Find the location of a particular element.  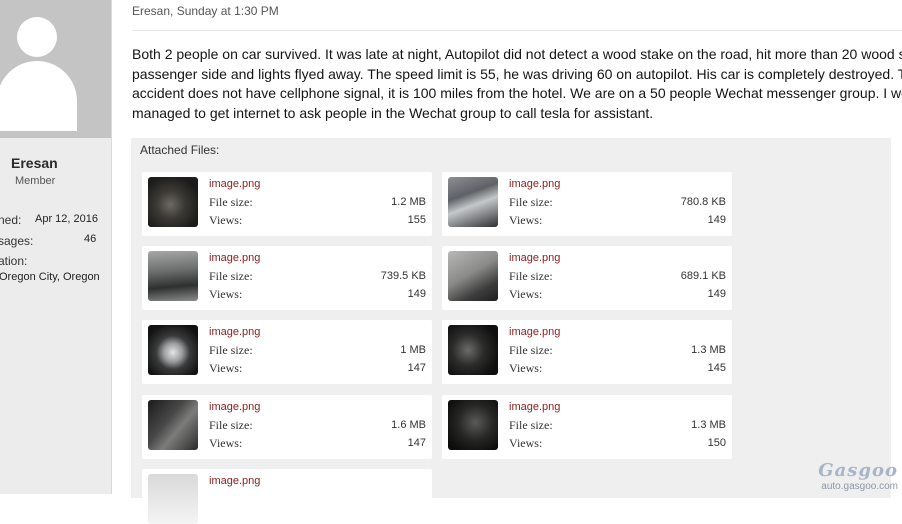

avatar-body-shape is located at coordinates (38, 96).